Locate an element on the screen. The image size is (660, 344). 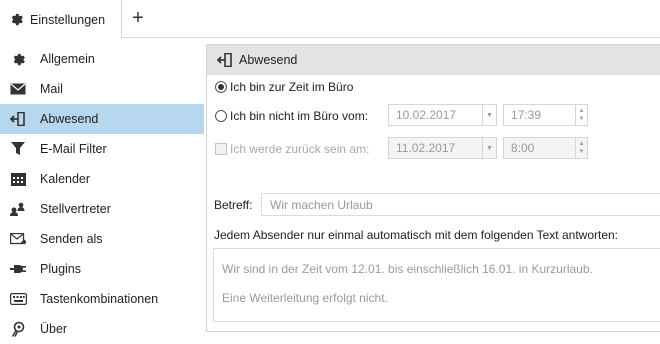
subject-label: Betreff: is located at coordinates (233, 205).